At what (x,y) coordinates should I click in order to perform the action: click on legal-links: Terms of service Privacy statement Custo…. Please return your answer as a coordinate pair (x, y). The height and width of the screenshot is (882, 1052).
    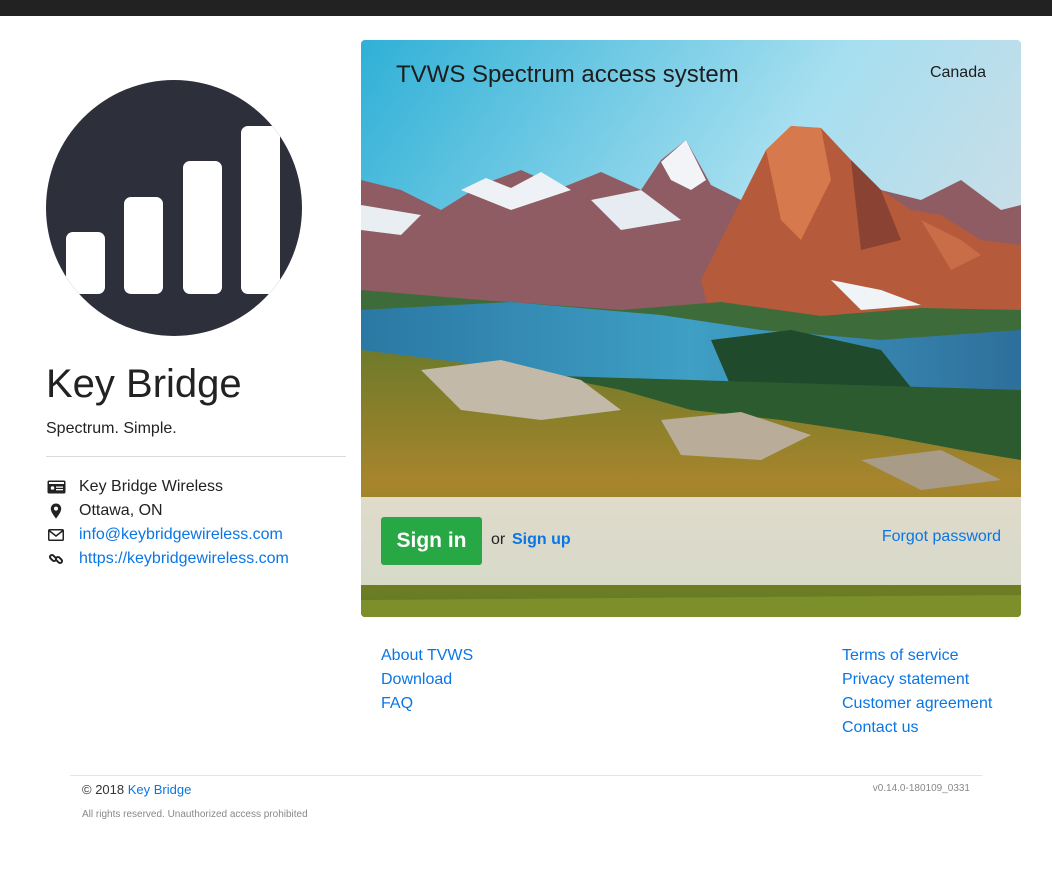
    Looking at the image, I should click on (917, 692).